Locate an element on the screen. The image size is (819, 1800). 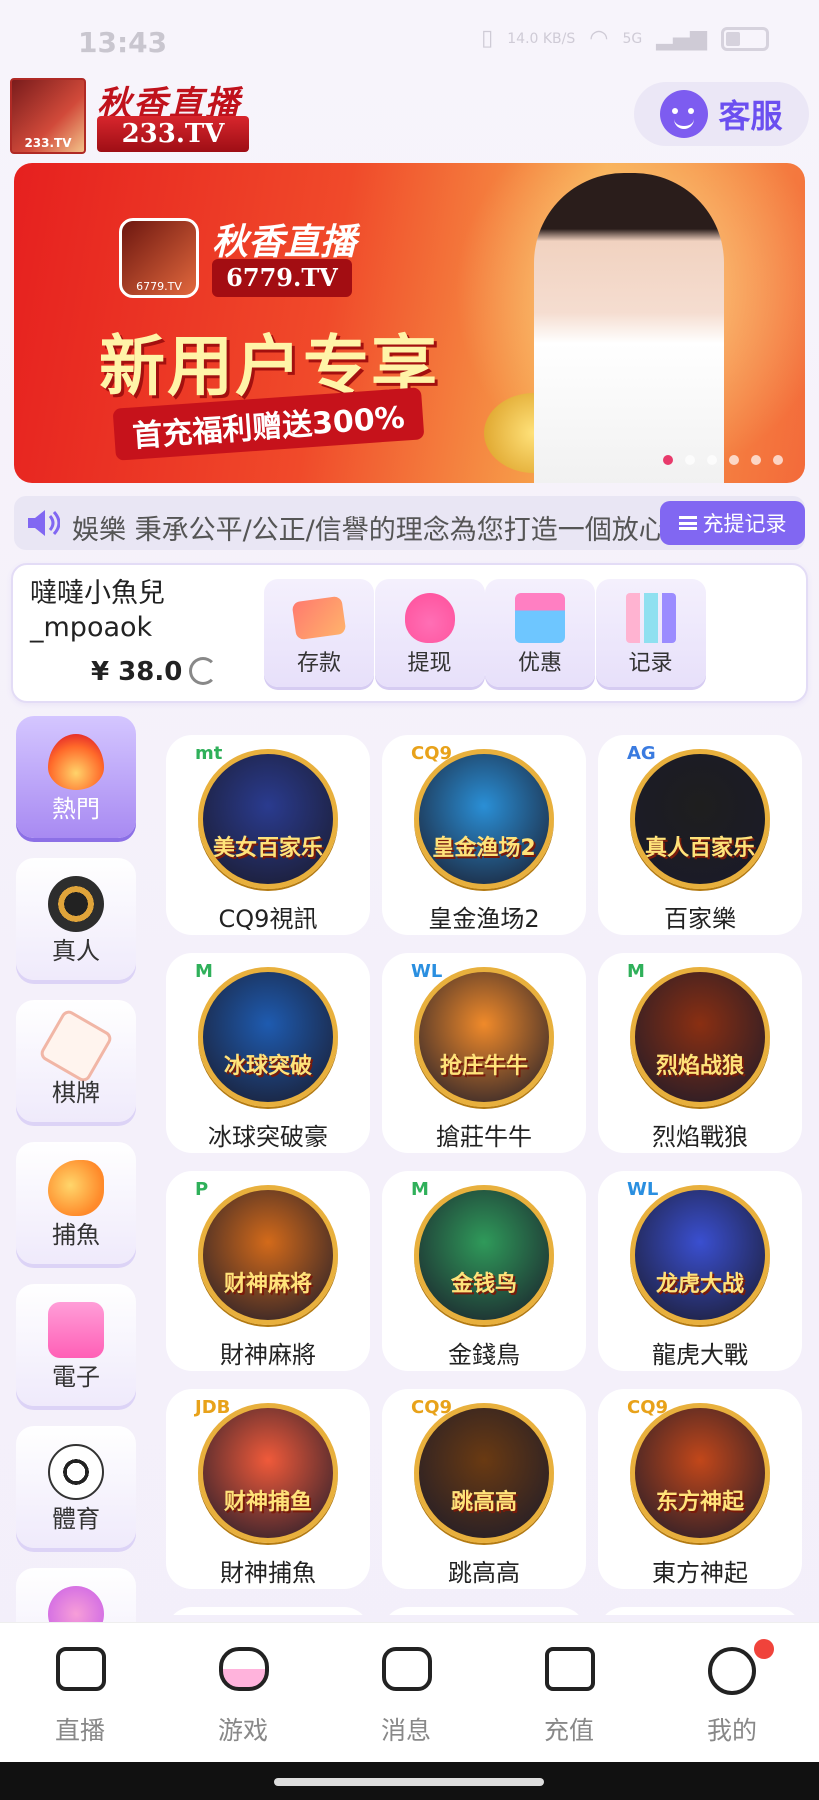
game-name: 財神捕魚 is located at coordinates (268, 1573).